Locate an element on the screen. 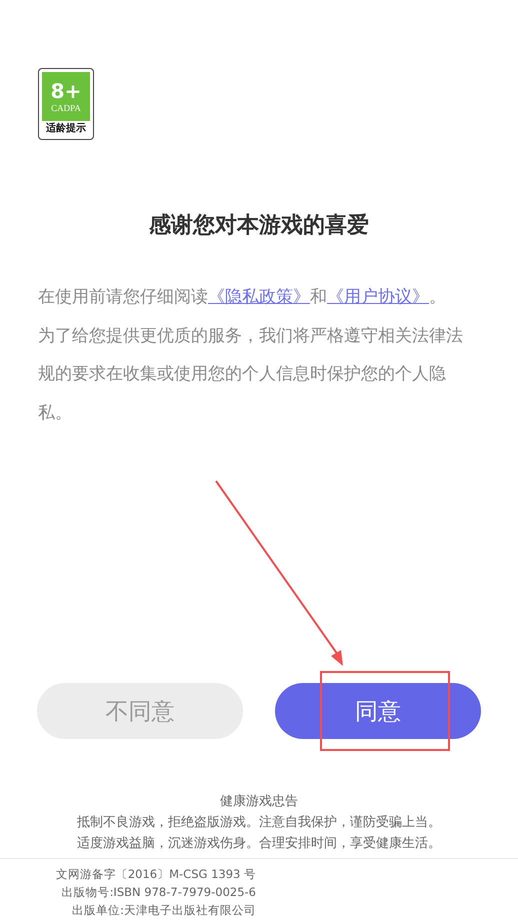 This screenshot has width=518, height=921. advice-text: 适度游戏益脑，沉迷游戏伤身。合理安排时间，享受健康生活。 is located at coordinates (259, 844).